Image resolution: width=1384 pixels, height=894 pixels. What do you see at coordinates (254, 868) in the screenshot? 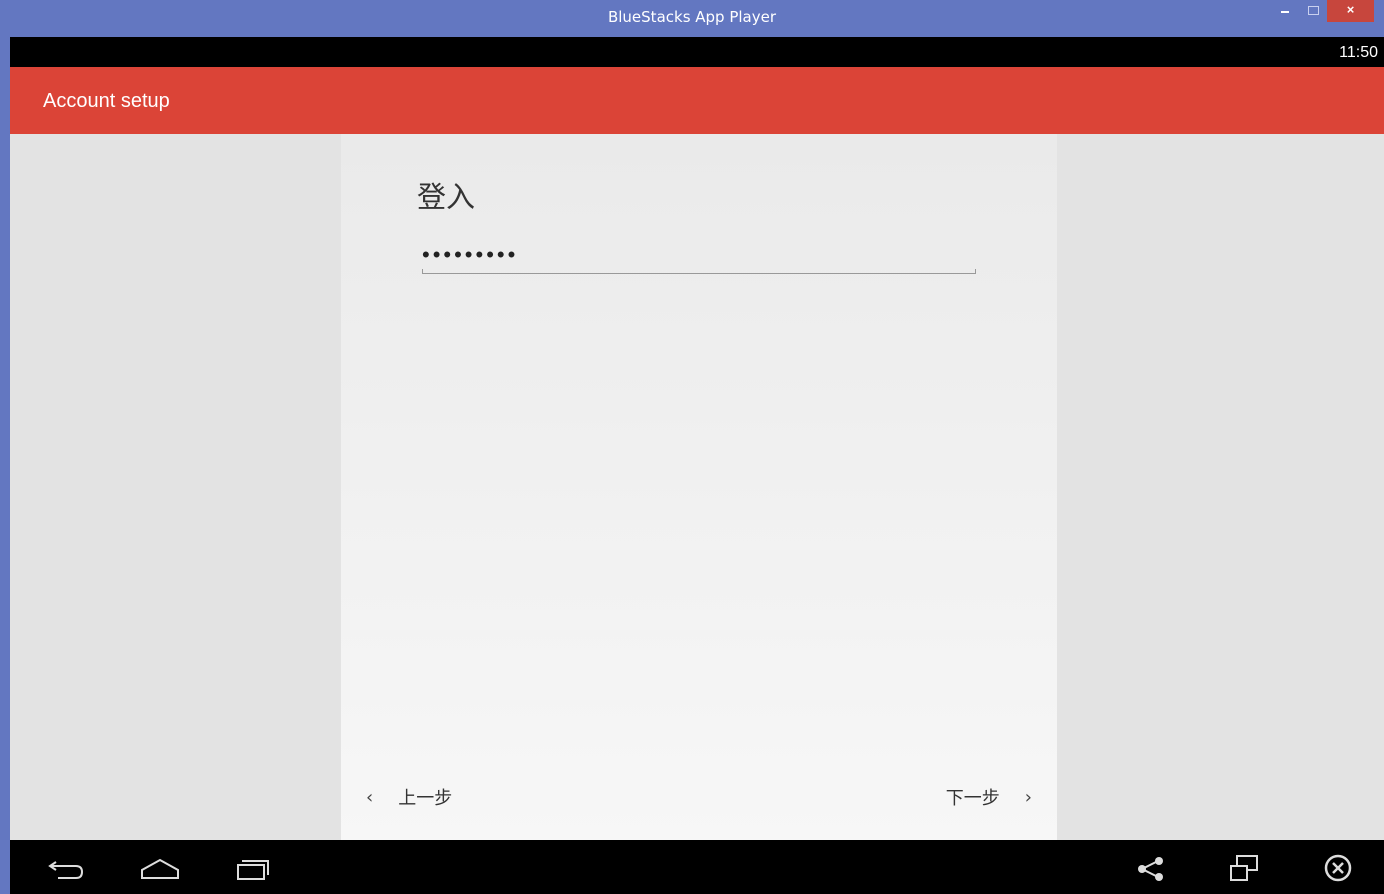
I see `recent-apps-icon` at bounding box center [254, 868].